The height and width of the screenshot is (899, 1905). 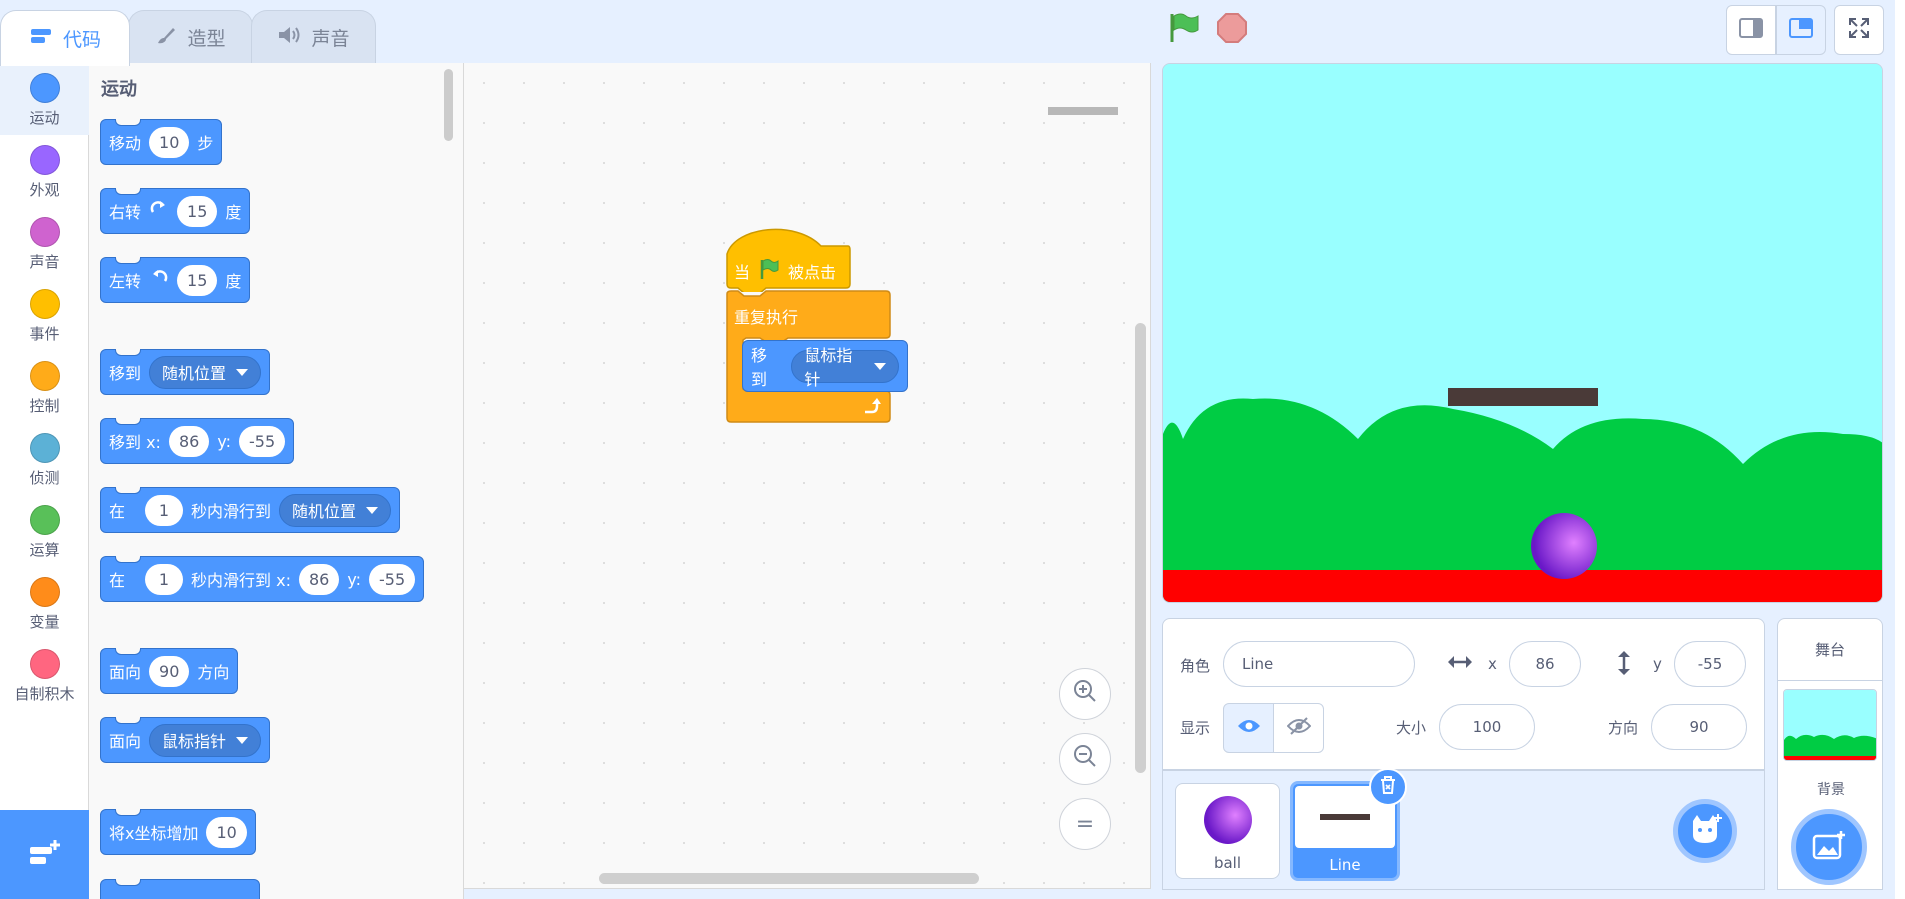 I want to click on add-backdrop-button, so click(x=1829, y=847).